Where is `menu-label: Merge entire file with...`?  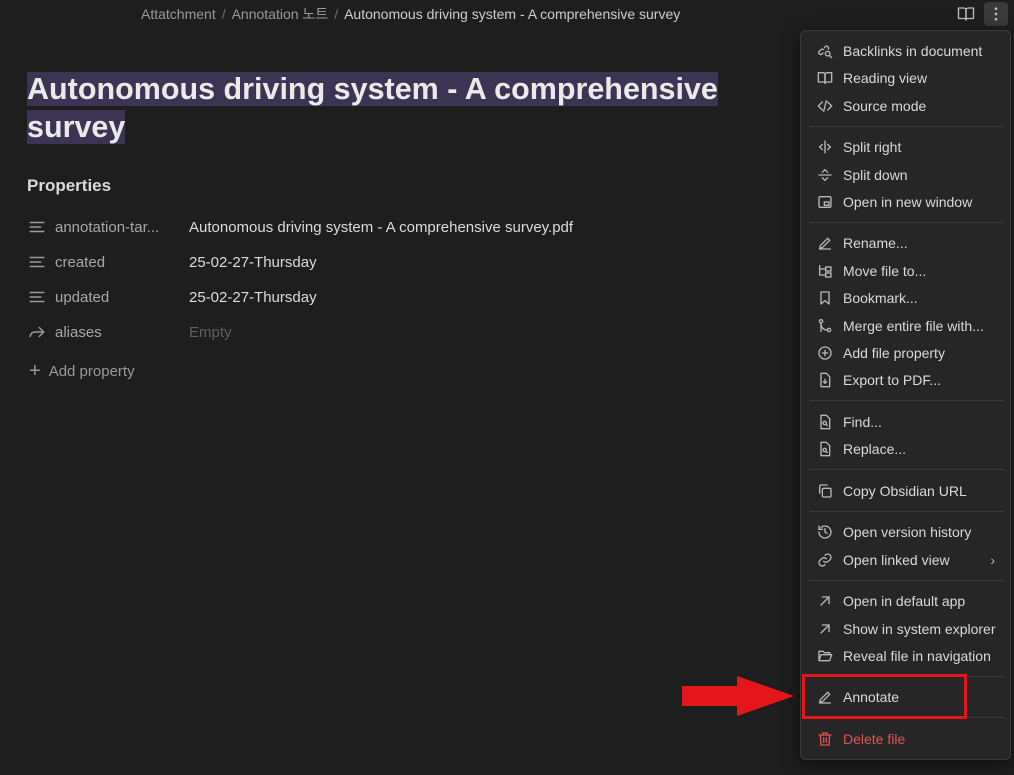 menu-label: Merge entire file with... is located at coordinates (913, 326).